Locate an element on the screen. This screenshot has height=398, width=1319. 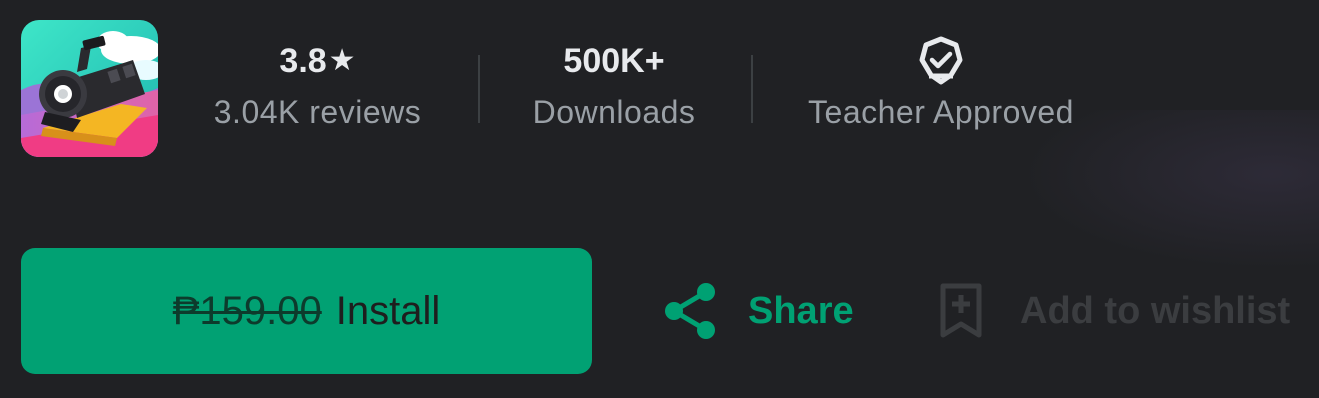
downloads-value: 500K+ is located at coordinates (614, 61).